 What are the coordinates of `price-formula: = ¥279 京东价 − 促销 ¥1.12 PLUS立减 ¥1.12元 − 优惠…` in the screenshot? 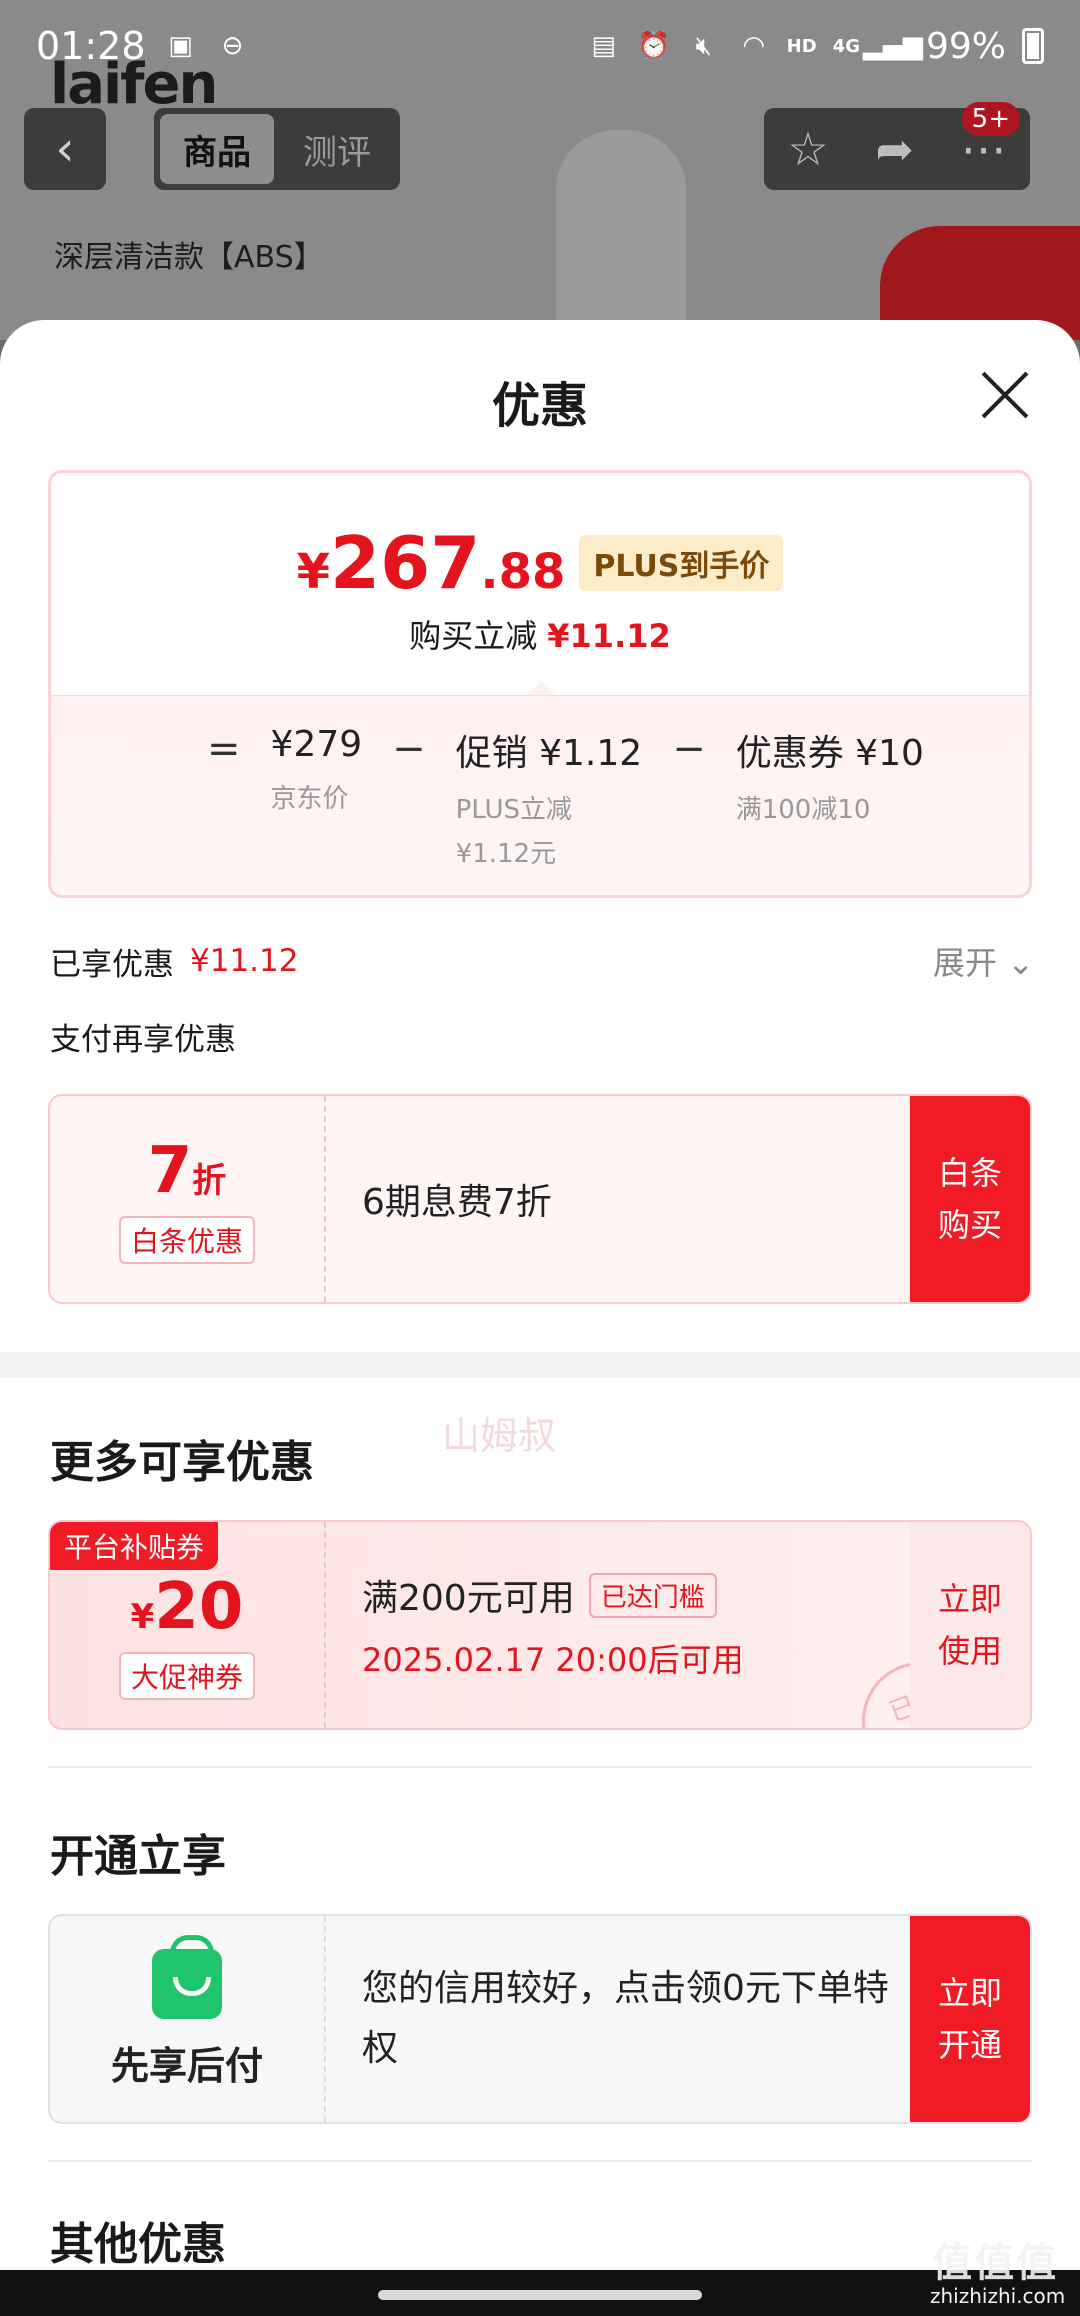 It's located at (540, 795).